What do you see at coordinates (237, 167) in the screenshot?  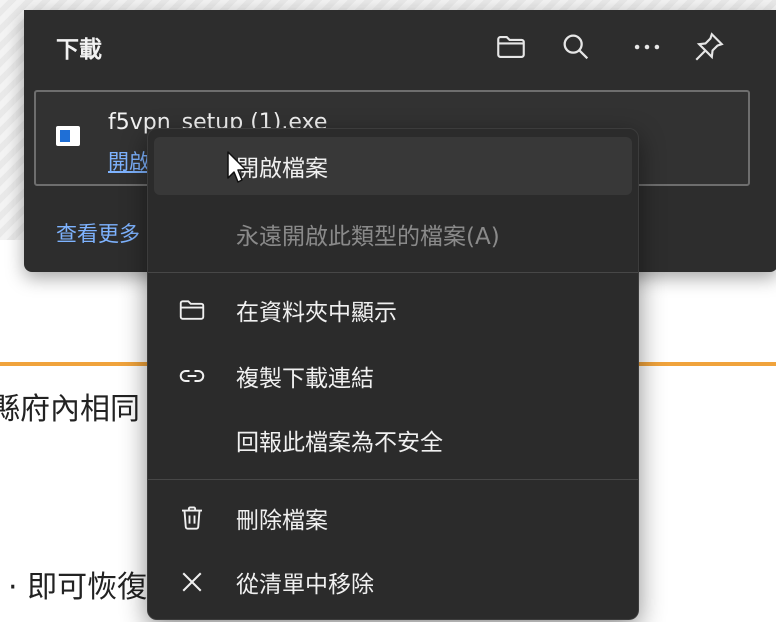 I see `mouse-cursor-icon` at bounding box center [237, 167].